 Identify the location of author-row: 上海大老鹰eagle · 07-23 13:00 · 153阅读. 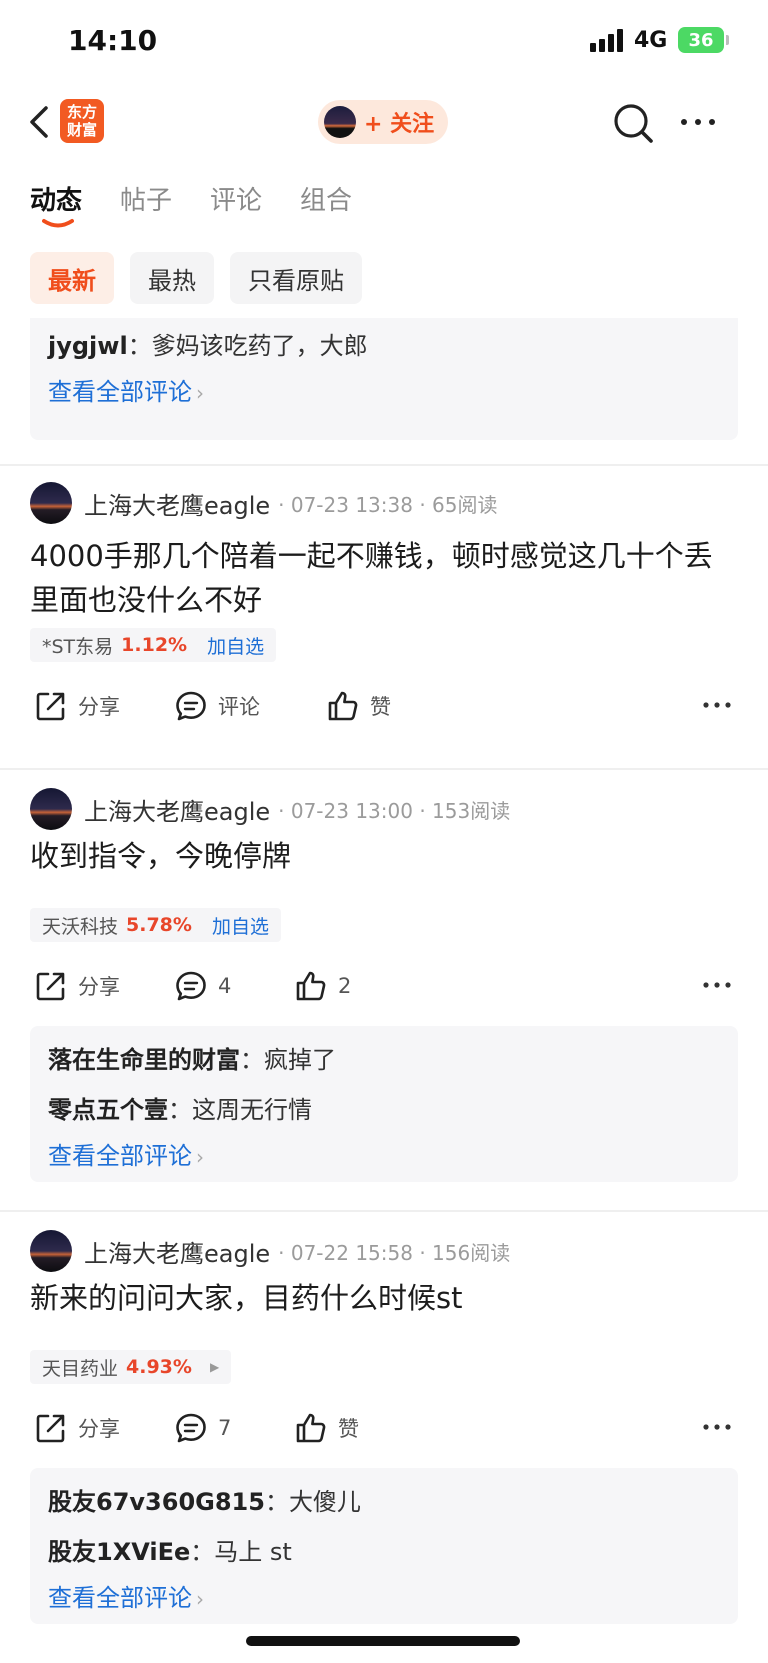
(270, 809).